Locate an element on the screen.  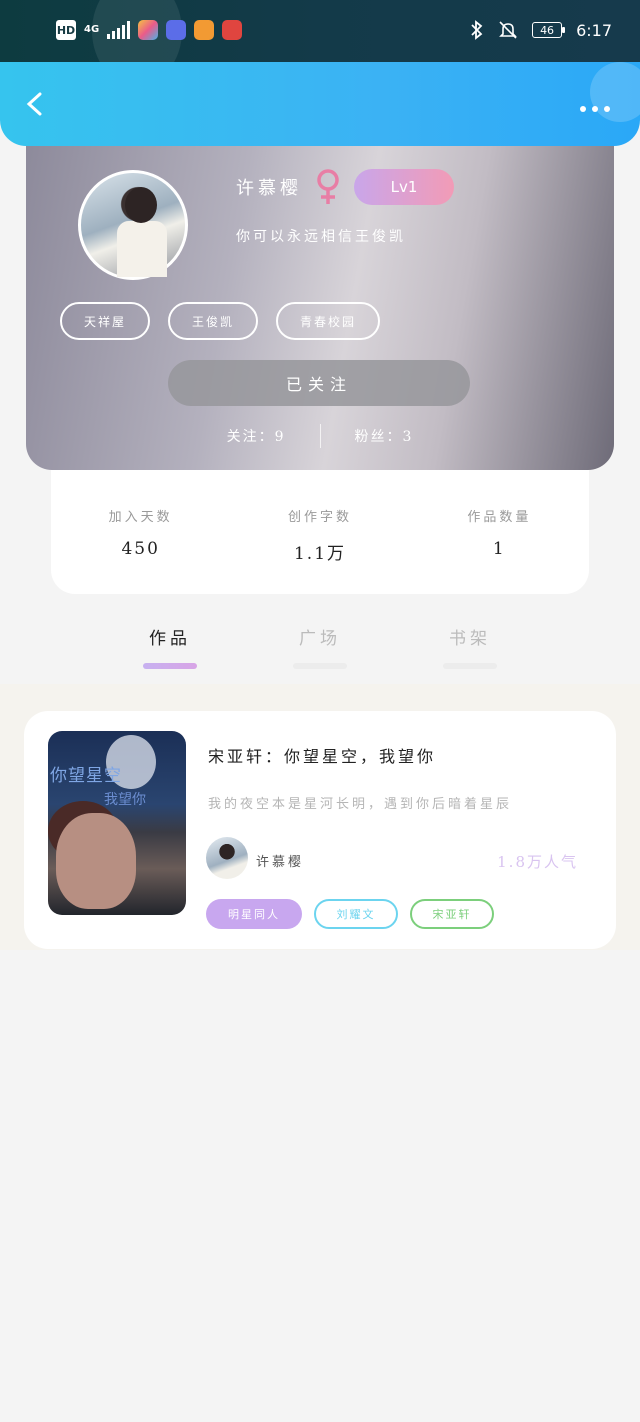
status-bar-right: 46 6:17 is located at coordinates (541, 30).